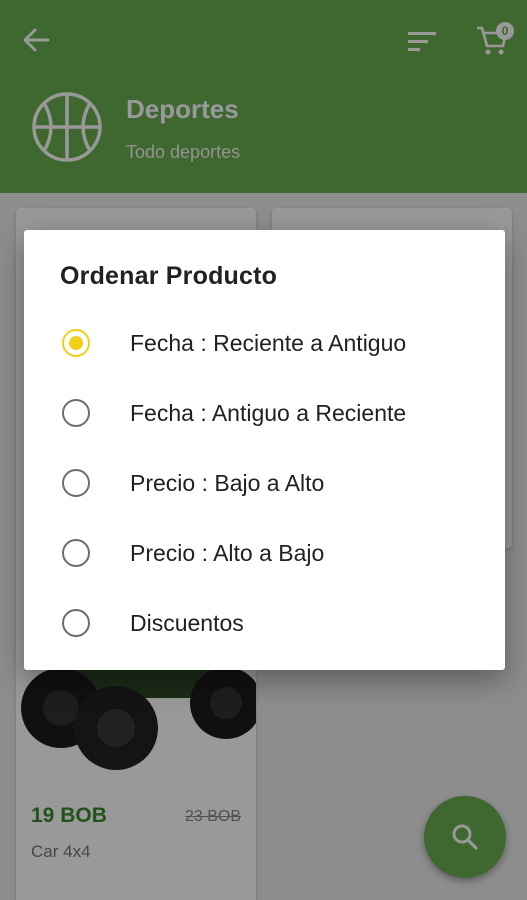 The width and height of the screenshot is (527, 900). I want to click on sort-option-price-high-low: Precio : Alto a Bajo, so click(264, 553).